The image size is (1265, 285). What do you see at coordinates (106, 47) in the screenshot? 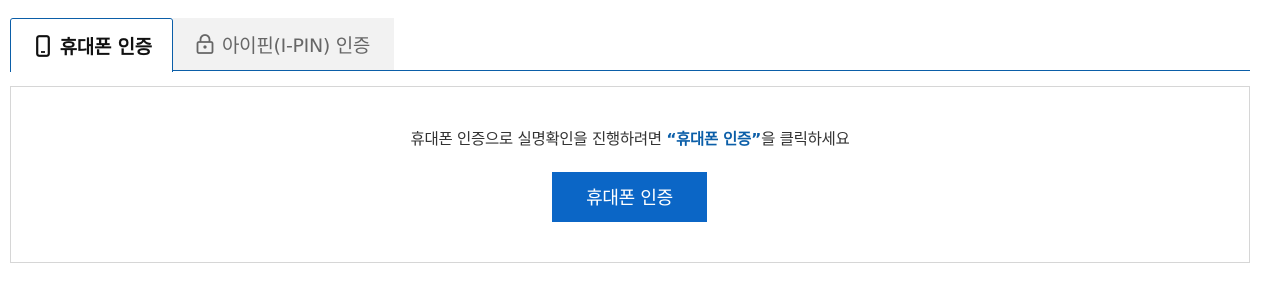
I see `tab-phone-auth-label: 휴대폰 인증` at bounding box center [106, 47].